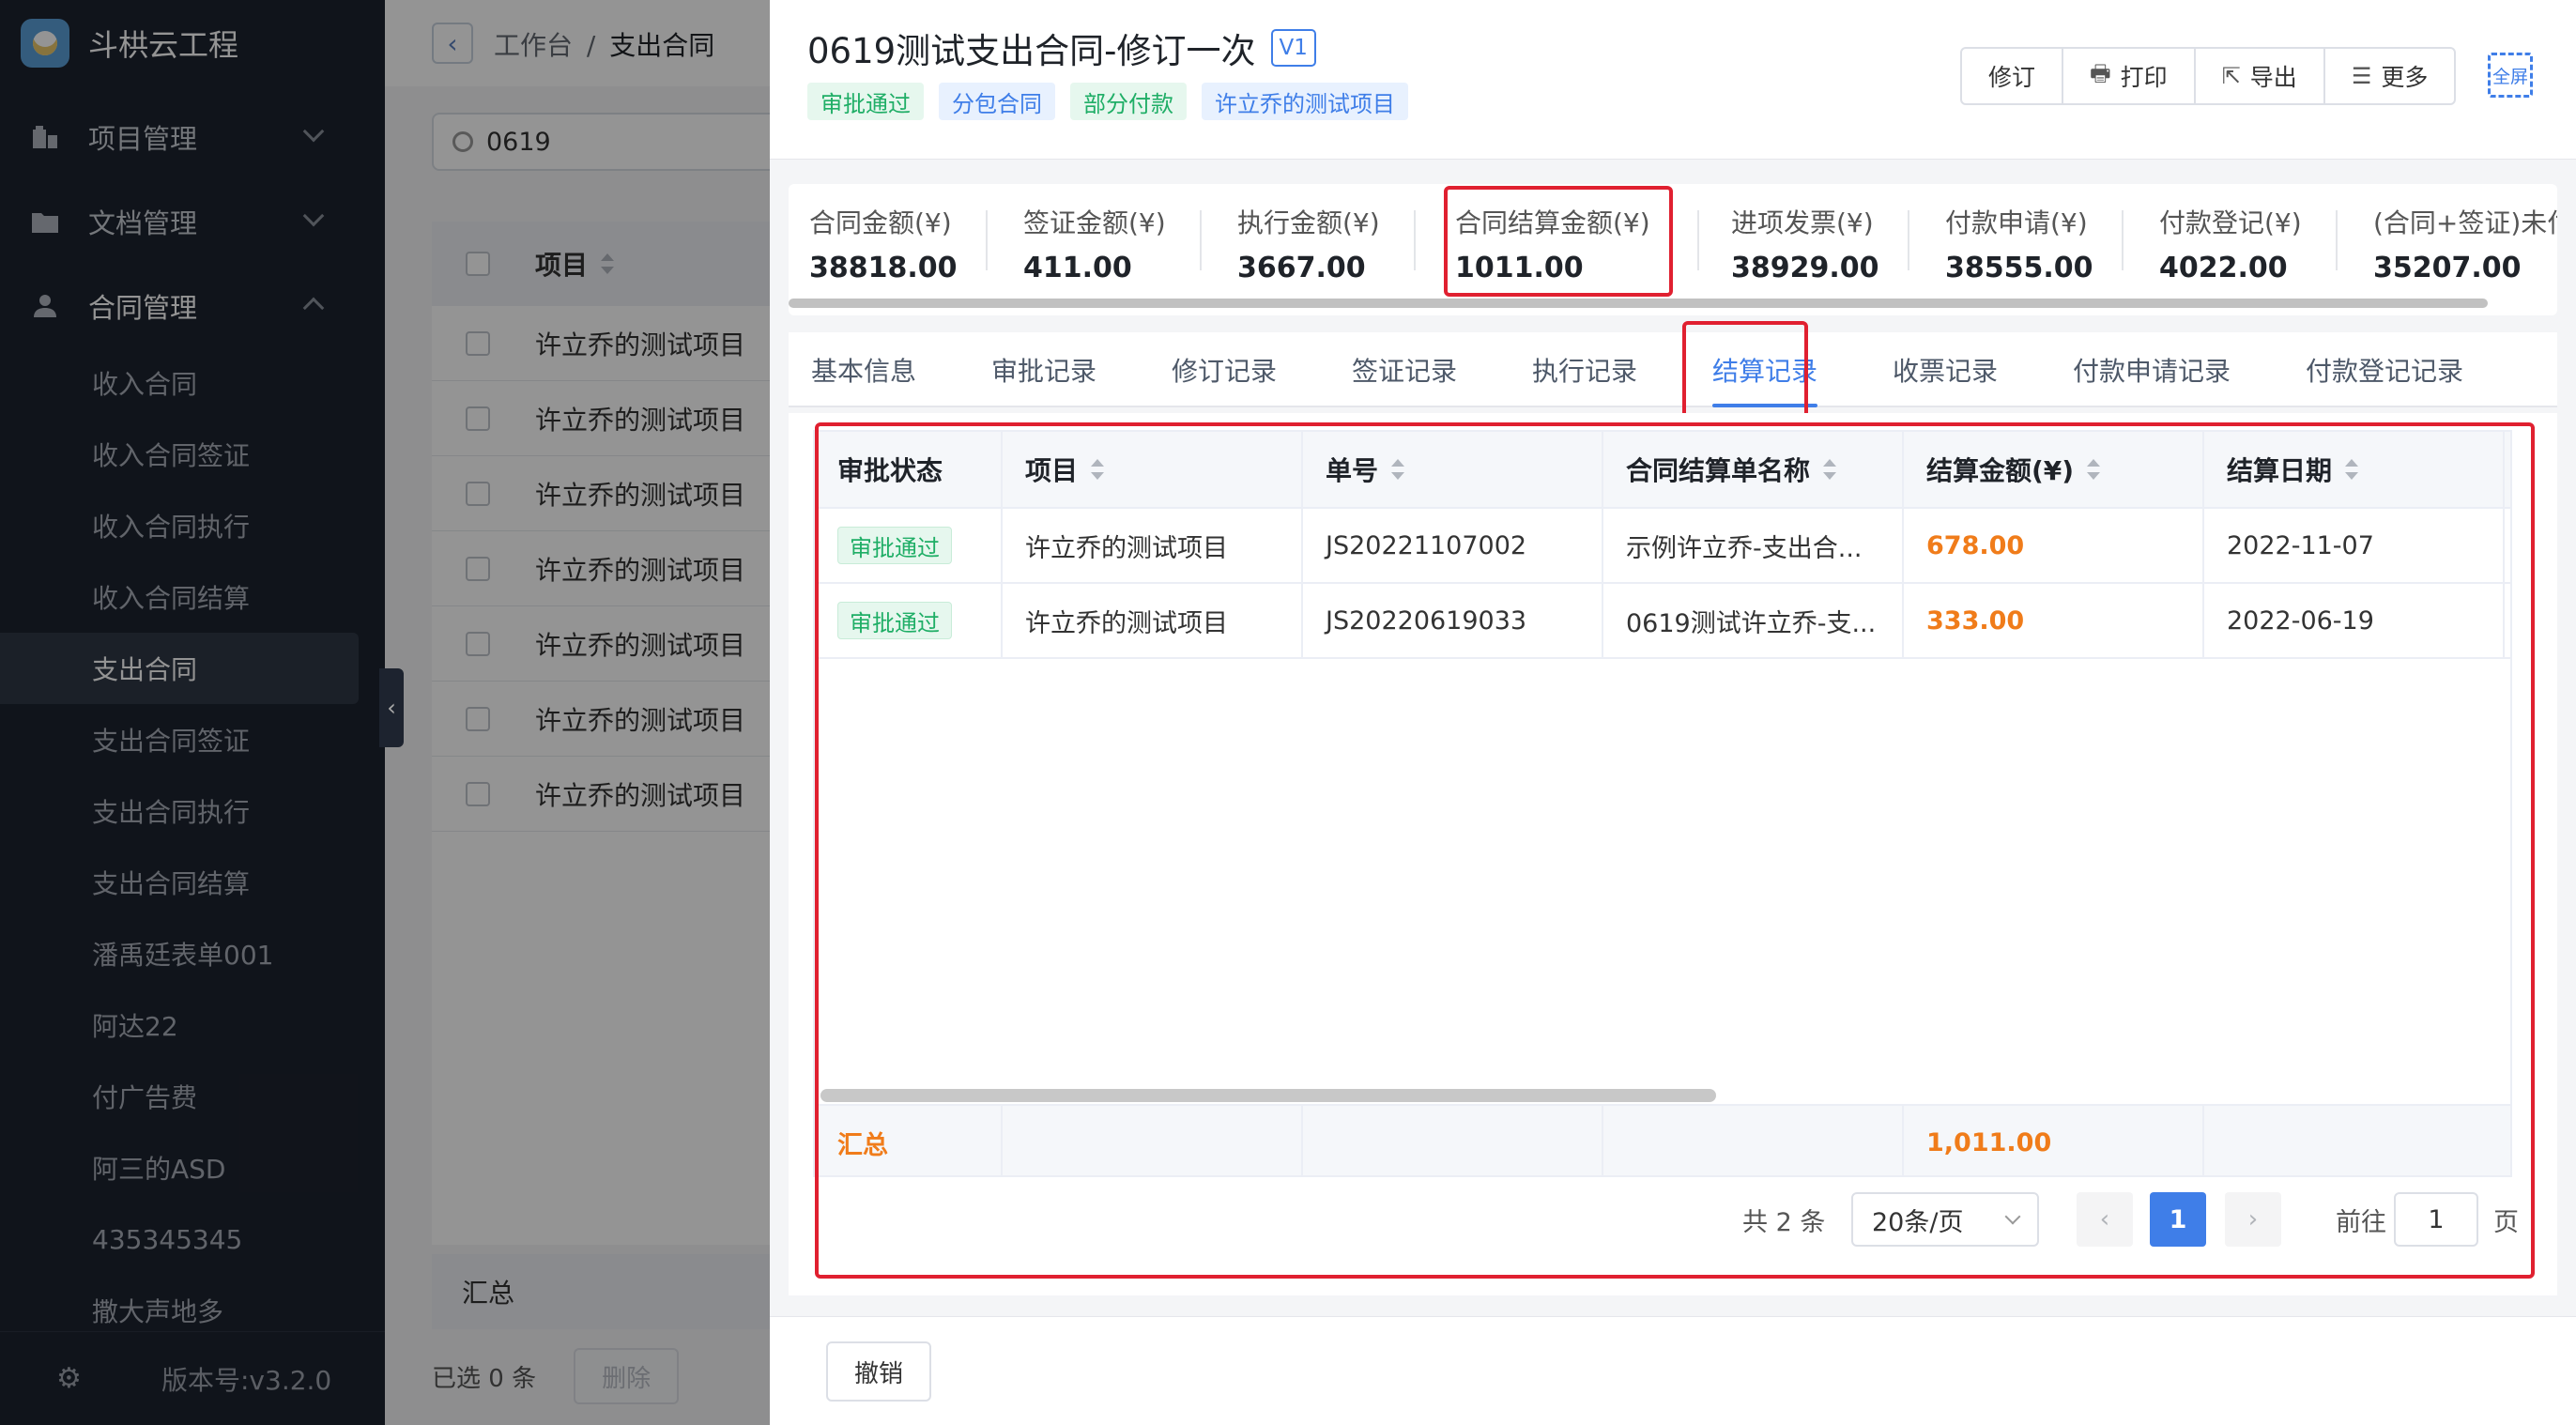 The image size is (2576, 1425). I want to click on summary-label: 汇总, so click(909, 1140).